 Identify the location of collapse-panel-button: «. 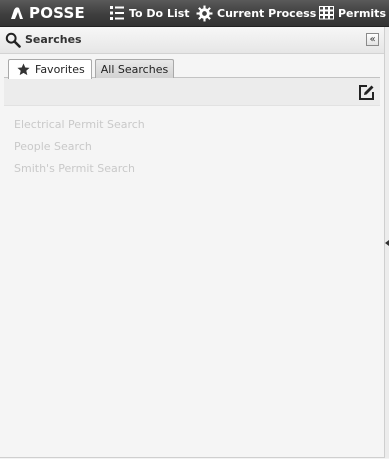
(372, 39).